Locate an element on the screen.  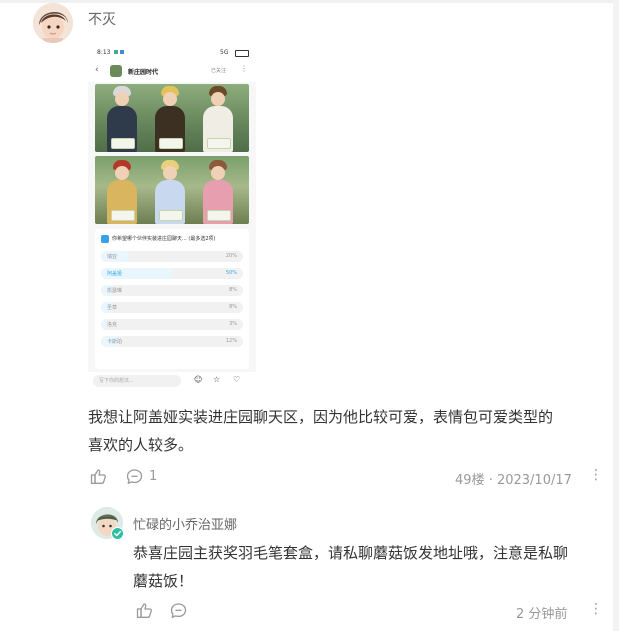
poll-option: 瑞亚 20% is located at coordinates (172, 256).